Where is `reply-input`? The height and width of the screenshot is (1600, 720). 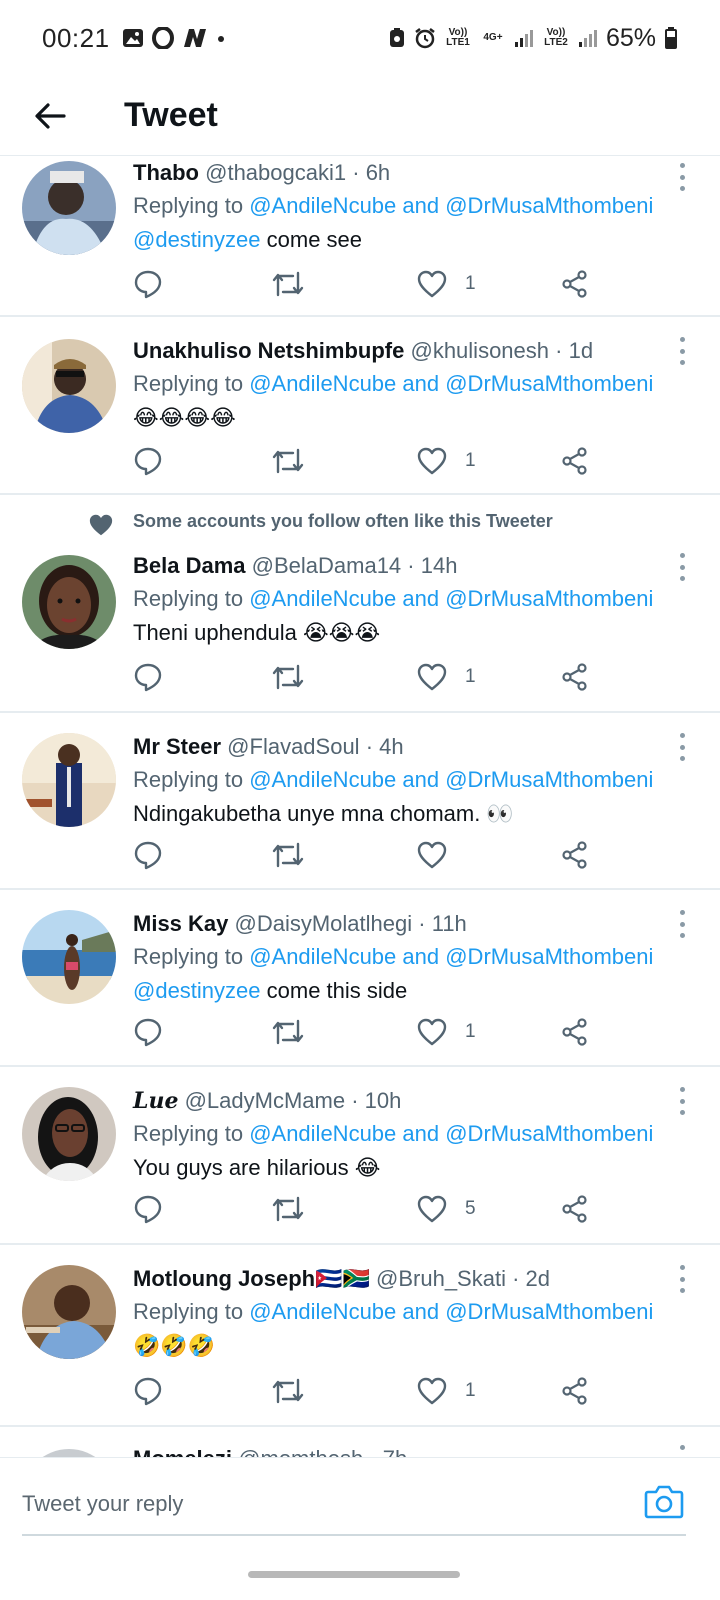
reply-input is located at coordinates (322, 1504).